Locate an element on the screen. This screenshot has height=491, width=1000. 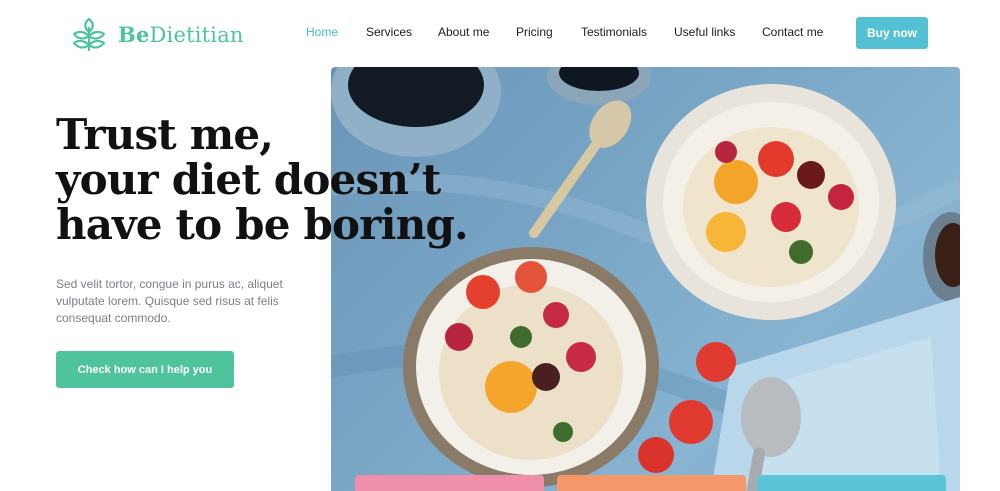
nav-contact-me: Contact me is located at coordinates (792, 32).